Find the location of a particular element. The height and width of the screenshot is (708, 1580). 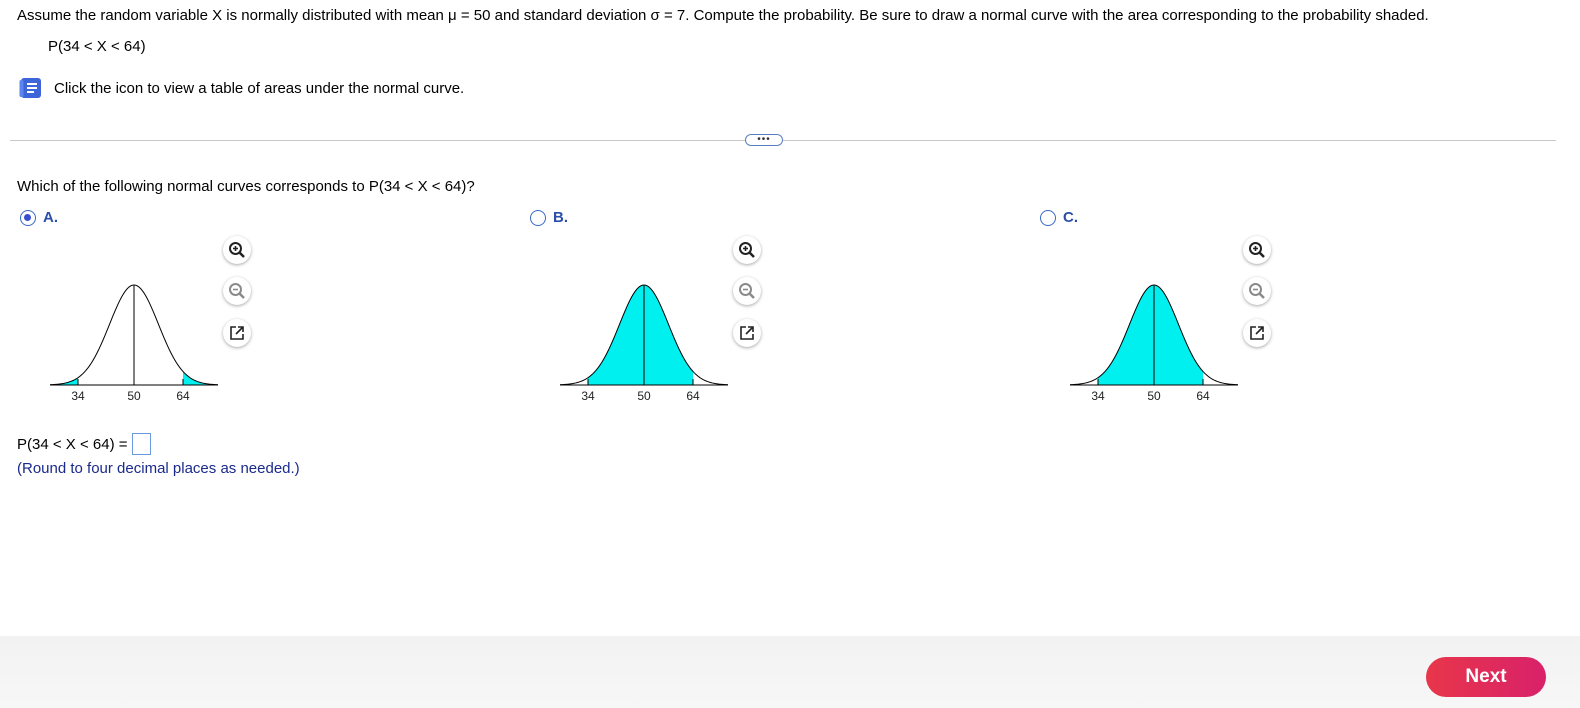

option-c-shaded-area is located at coordinates (1150, 335).